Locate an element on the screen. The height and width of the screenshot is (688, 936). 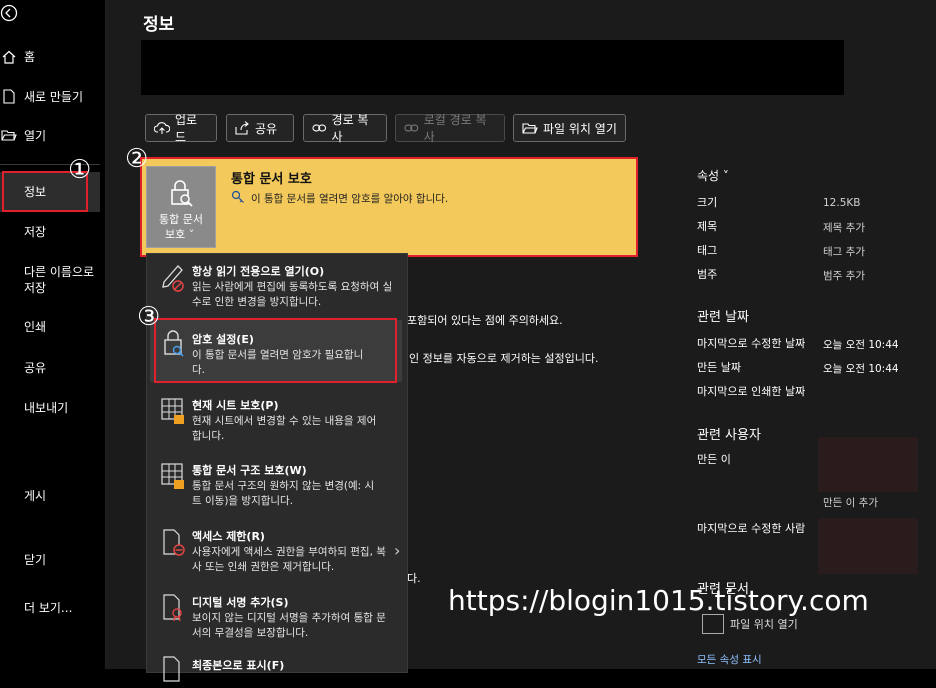
date-label-printed: 마지막으로 인쇄한 날짜 is located at coordinates (751, 391).